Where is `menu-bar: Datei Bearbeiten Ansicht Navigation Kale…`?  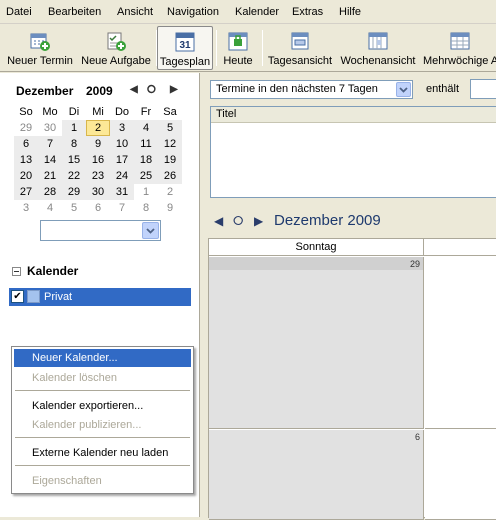
menu-bar: Datei Bearbeiten Ansicht Navigation Kale… is located at coordinates (248, 12).